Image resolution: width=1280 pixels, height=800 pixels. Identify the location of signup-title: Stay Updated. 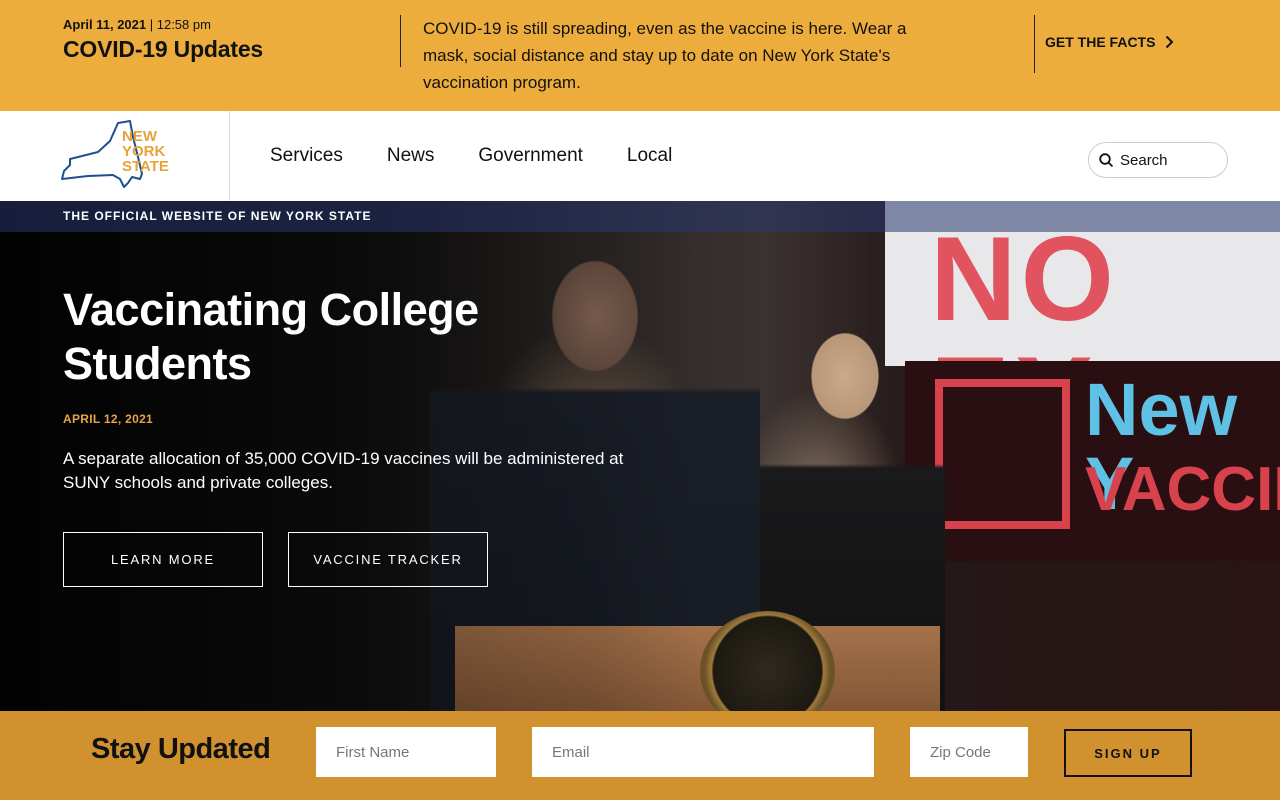
(181, 749).